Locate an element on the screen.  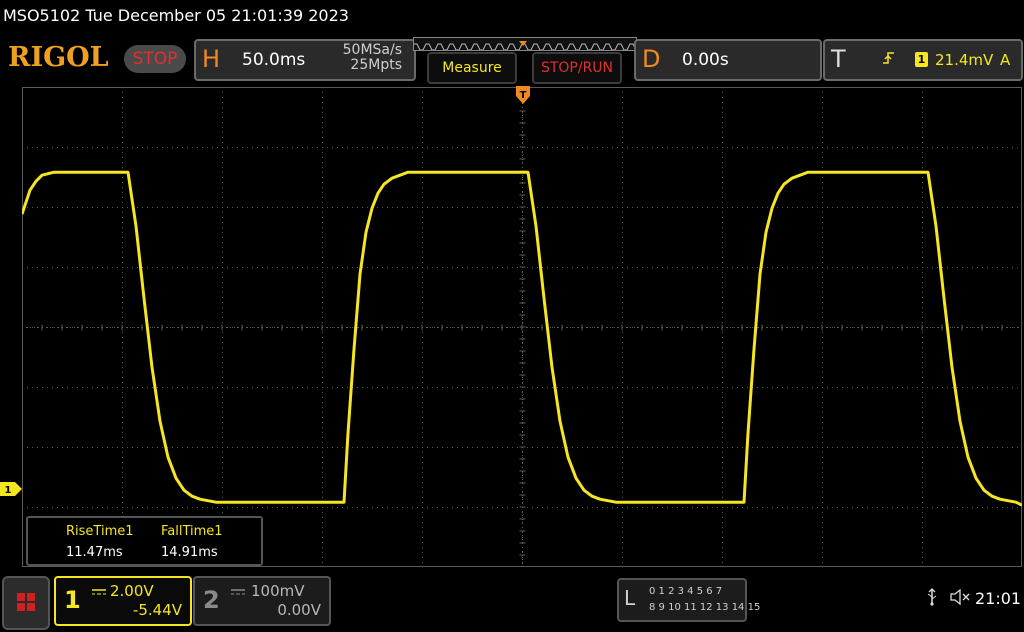
run-state-button: STOP is located at coordinates (155, 59).